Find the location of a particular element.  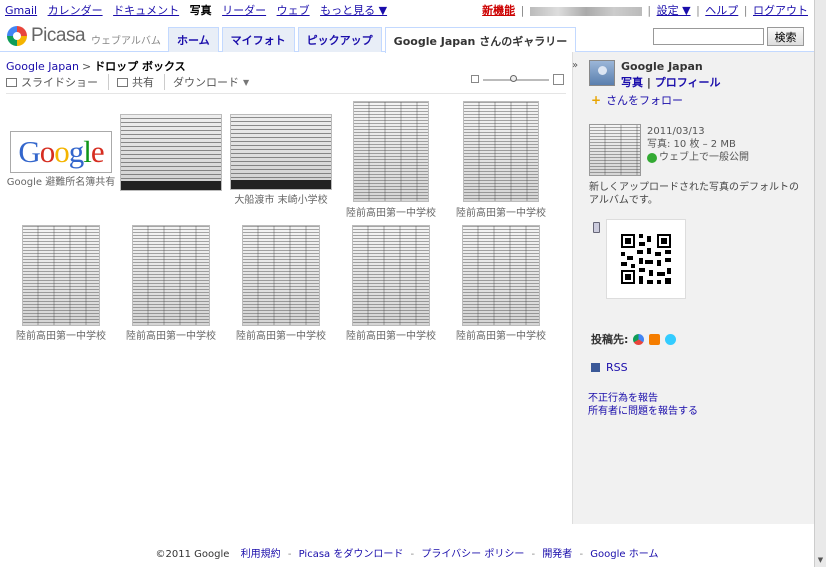

gbar-link-web: ウェブ is located at coordinates (293, 10).